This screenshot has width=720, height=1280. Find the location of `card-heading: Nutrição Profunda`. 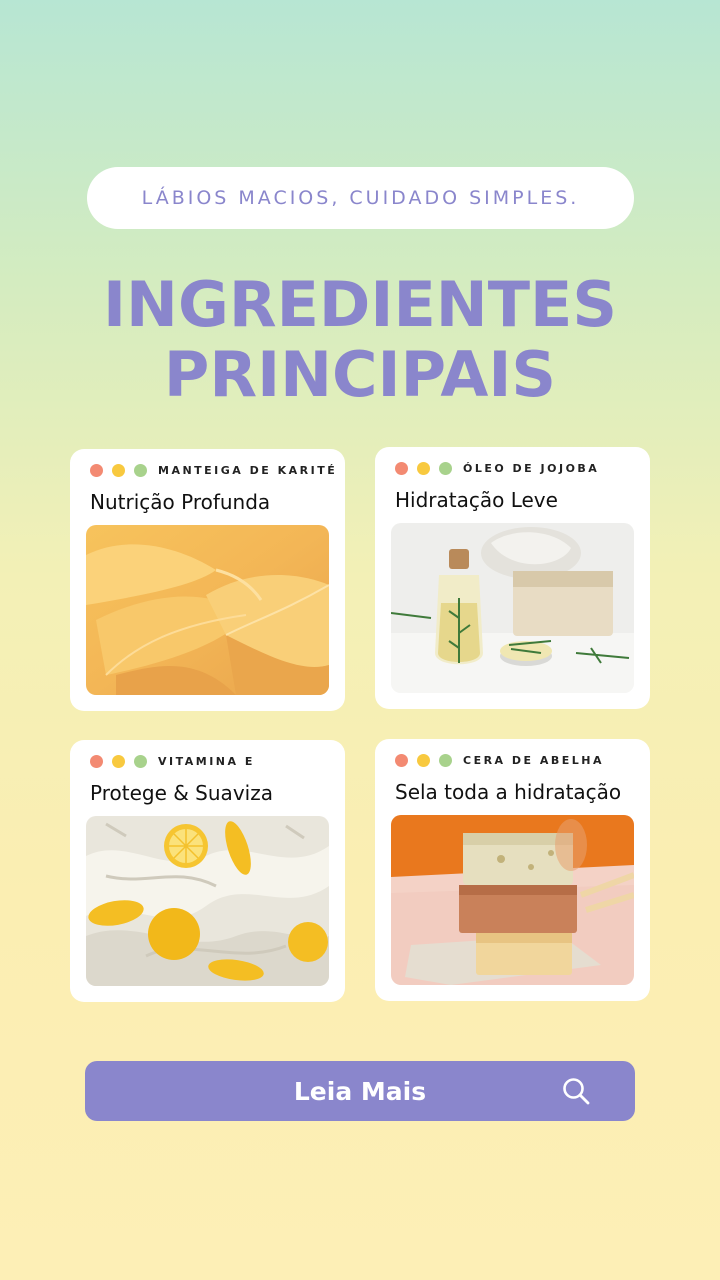

card-heading: Nutrição Profunda is located at coordinates (180, 502).